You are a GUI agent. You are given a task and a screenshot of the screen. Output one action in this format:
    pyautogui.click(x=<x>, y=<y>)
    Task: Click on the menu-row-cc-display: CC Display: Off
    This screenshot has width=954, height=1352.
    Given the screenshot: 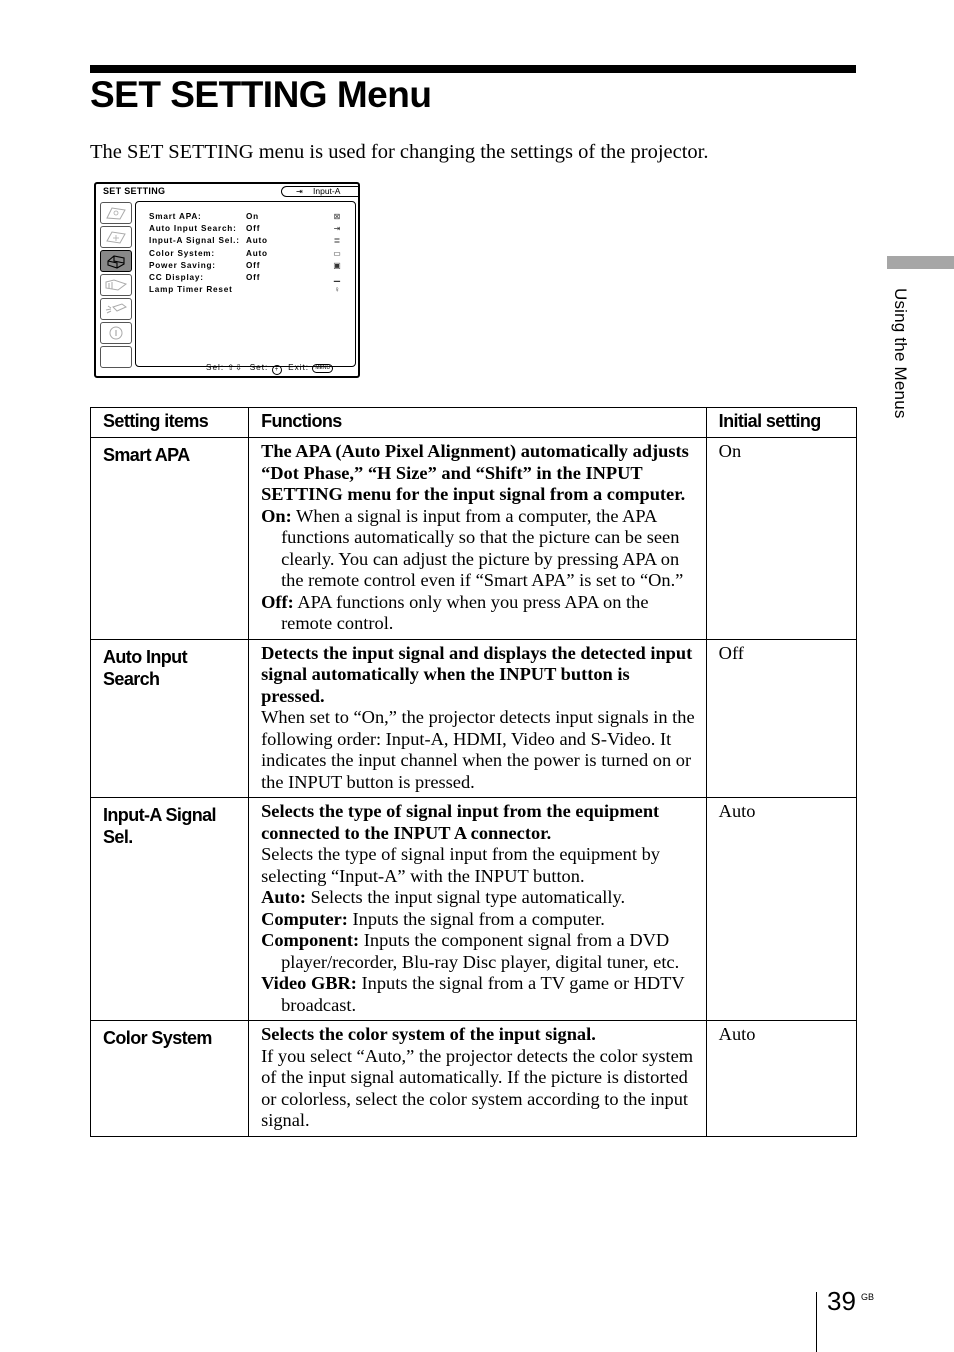 What is the action you would take?
    pyautogui.click(x=204, y=278)
    